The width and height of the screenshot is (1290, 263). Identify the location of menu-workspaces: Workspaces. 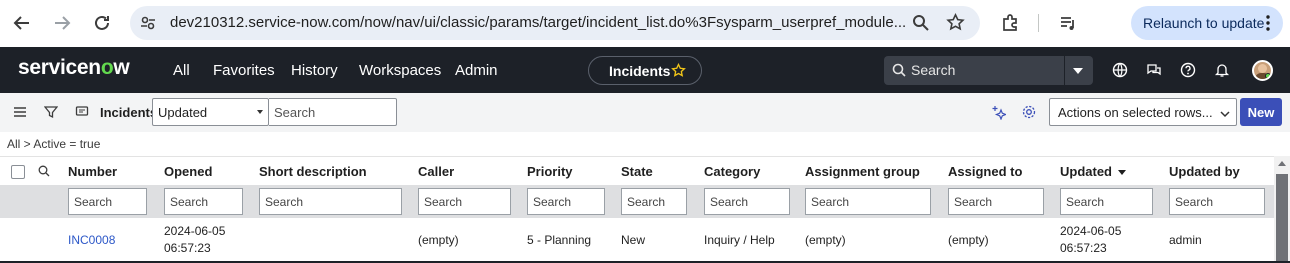
(400, 70).